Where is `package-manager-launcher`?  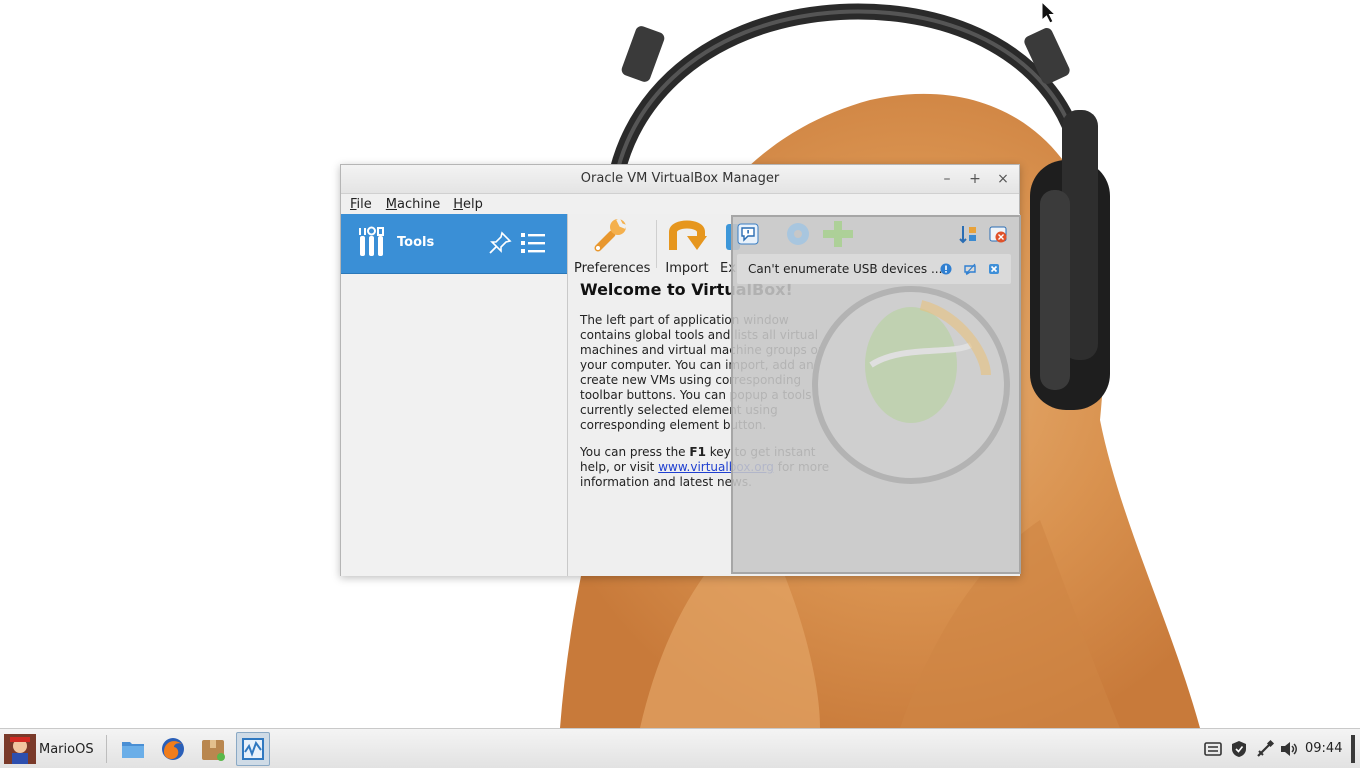 package-manager-launcher is located at coordinates (213, 749).